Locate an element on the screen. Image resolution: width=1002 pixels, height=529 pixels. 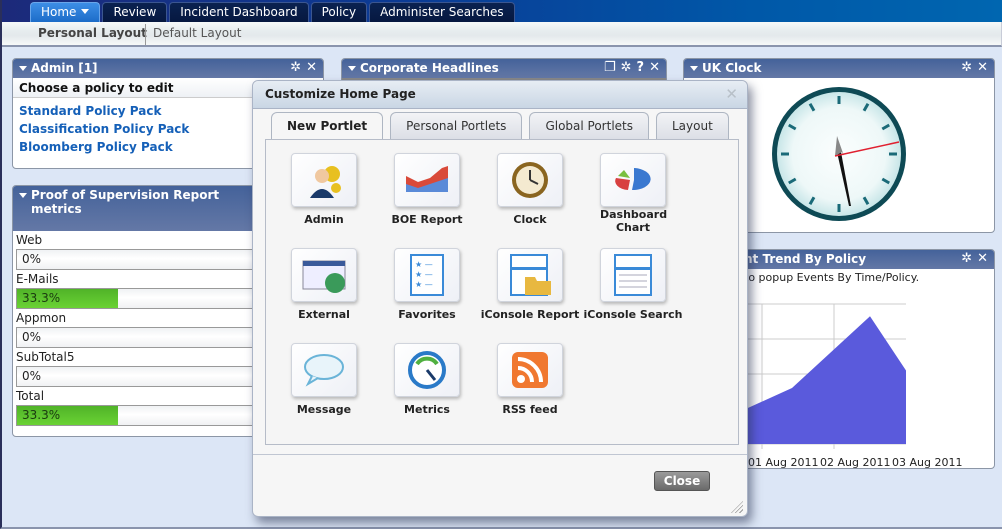
portlet-option-clock: Clock is located at coordinates (530, 189).